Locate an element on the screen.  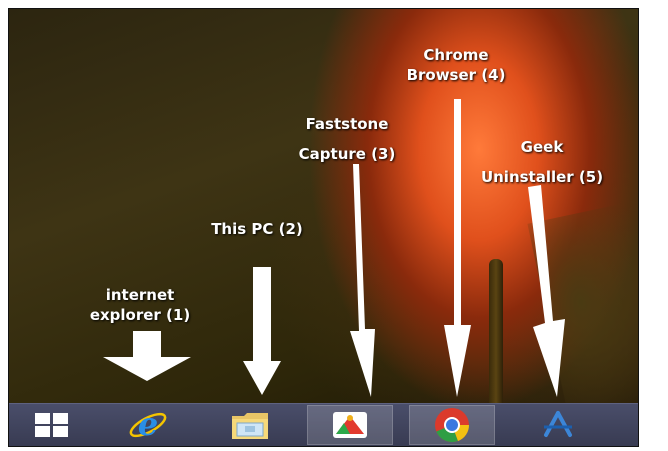
faststone-capture-icon is located at coordinates (350, 425).